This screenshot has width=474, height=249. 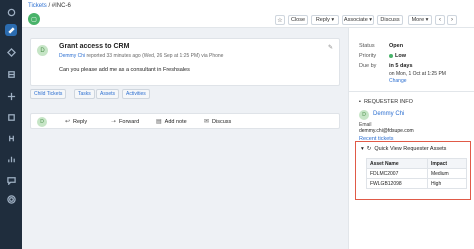 What do you see at coordinates (401, 66) in the screenshot?
I see `due-value: in 5 days` at bounding box center [401, 66].